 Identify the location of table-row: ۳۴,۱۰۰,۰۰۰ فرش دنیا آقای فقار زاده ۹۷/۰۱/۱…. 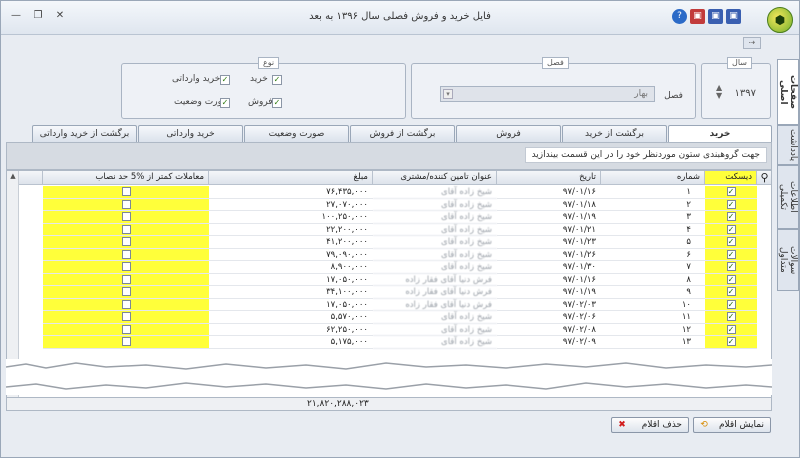
(389, 292).